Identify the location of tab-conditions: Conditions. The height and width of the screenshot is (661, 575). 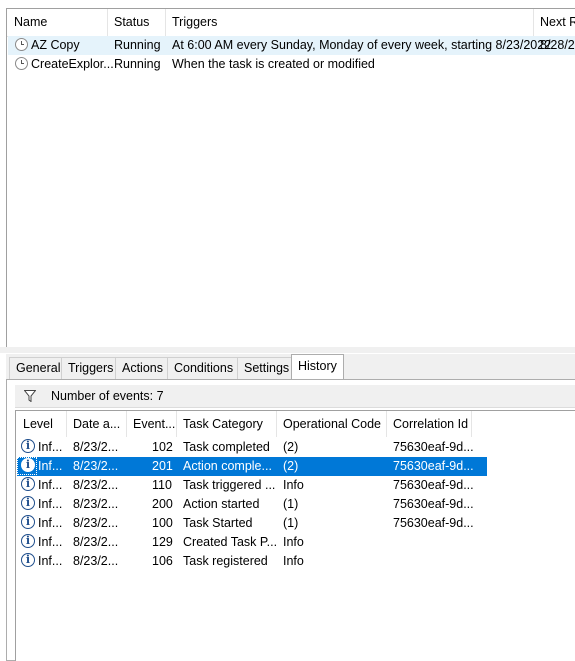
(204, 368).